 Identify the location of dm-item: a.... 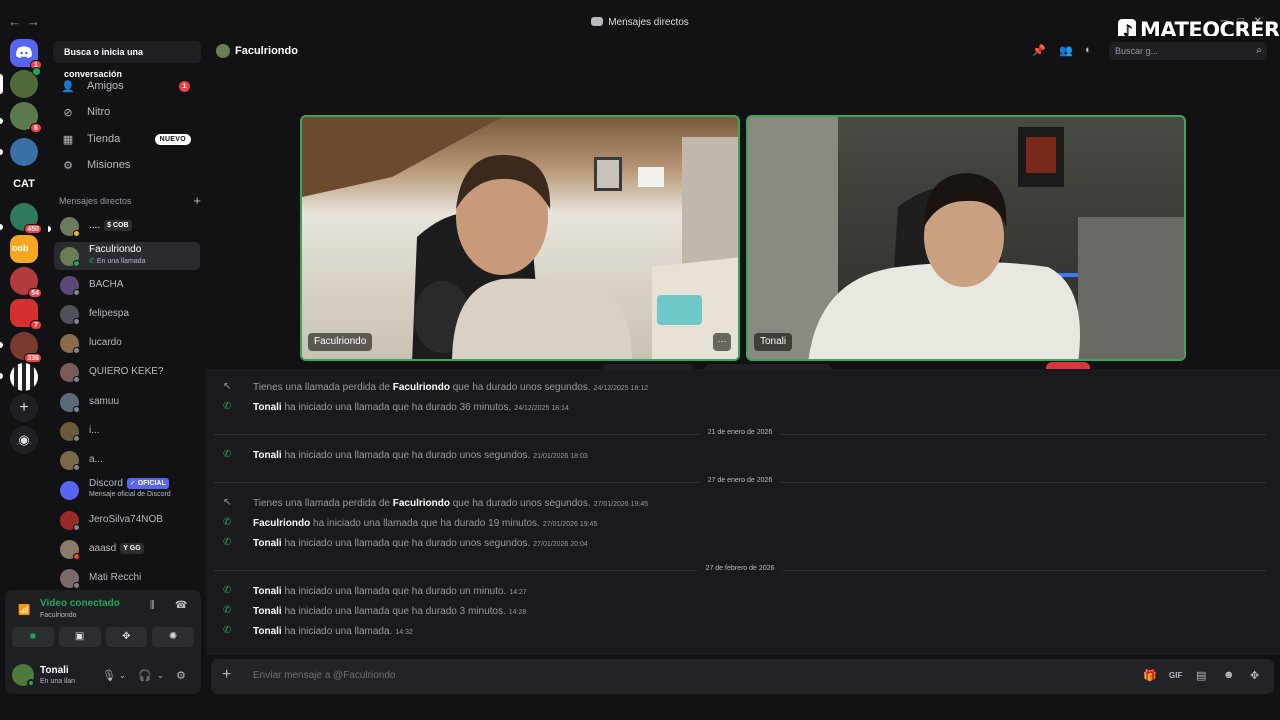
(127, 460).